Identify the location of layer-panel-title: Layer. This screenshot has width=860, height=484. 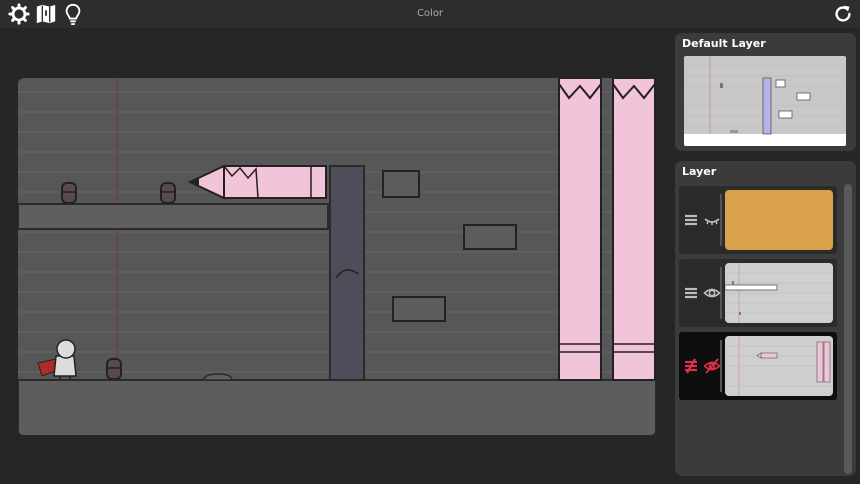
(699, 171).